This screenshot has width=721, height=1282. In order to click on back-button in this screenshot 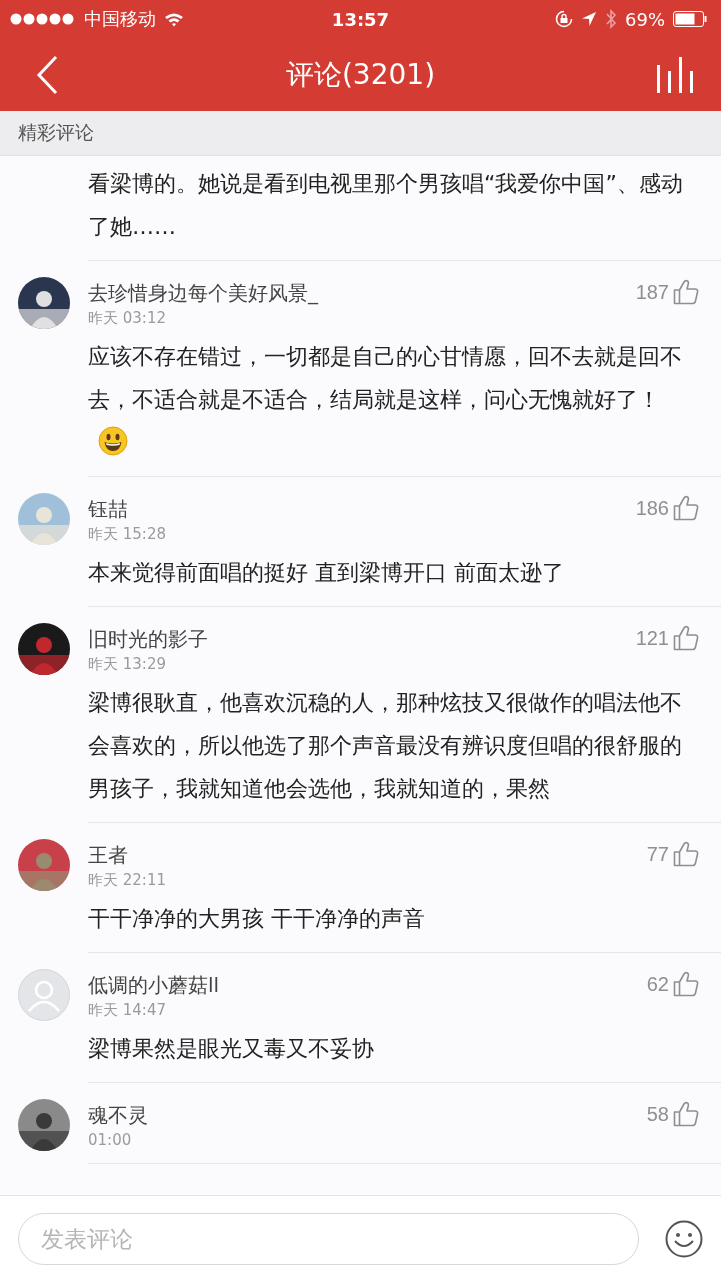, I will do `click(47, 74)`.